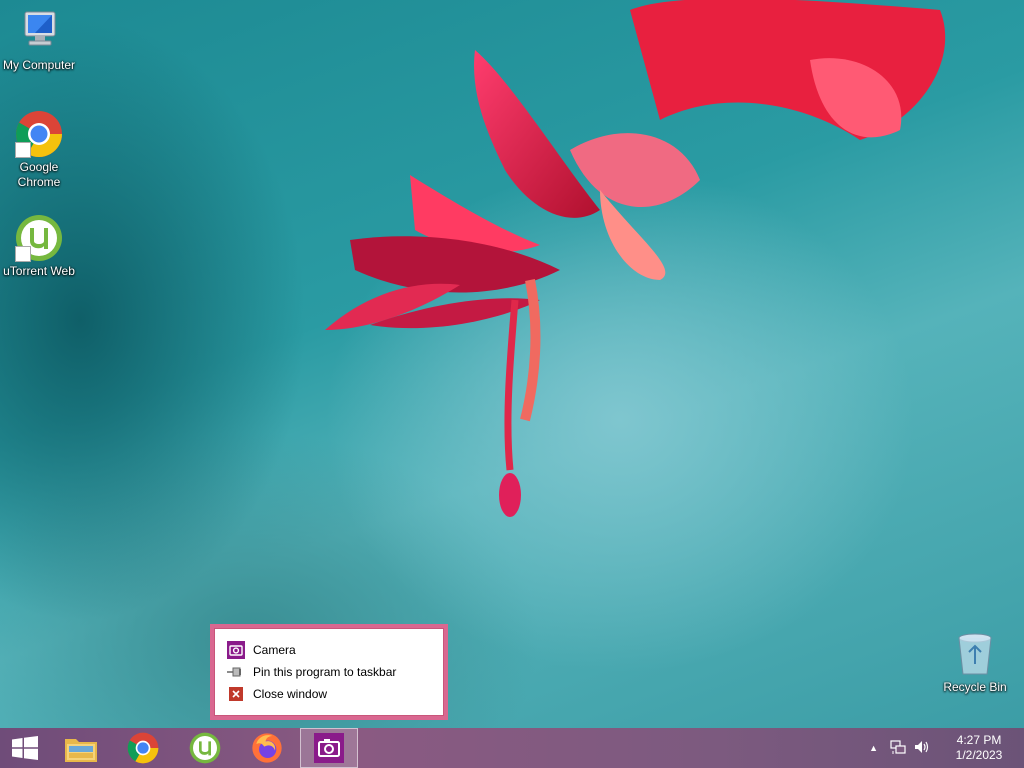  I want to click on close-icon, so click(236, 694).